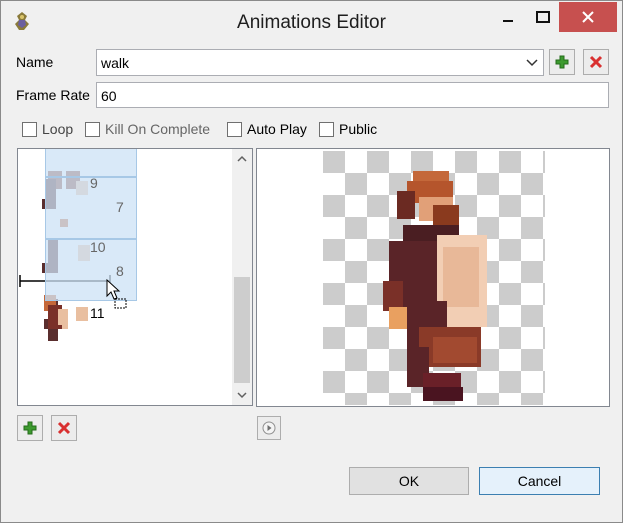  I want to click on frames-scrollbar, so click(242, 277).